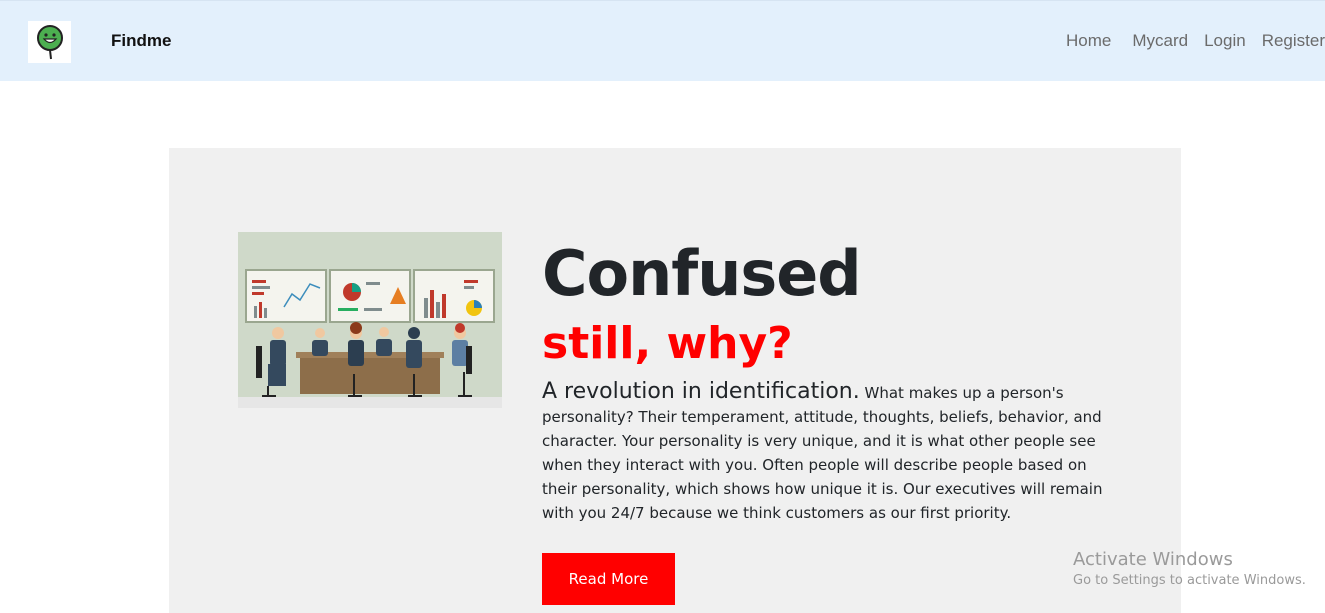  What do you see at coordinates (1160, 41) in the screenshot?
I see `nav-mycard: Mycard` at bounding box center [1160, 41].